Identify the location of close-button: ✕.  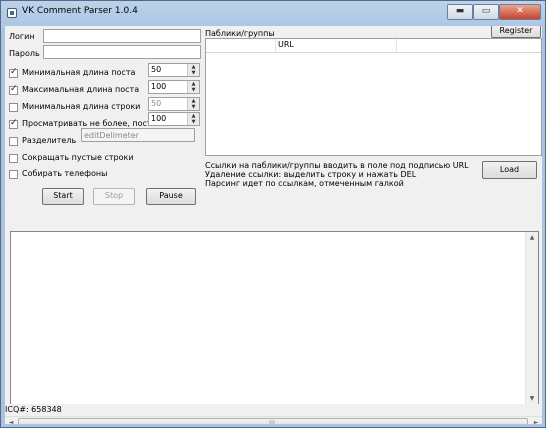
(520, 12).